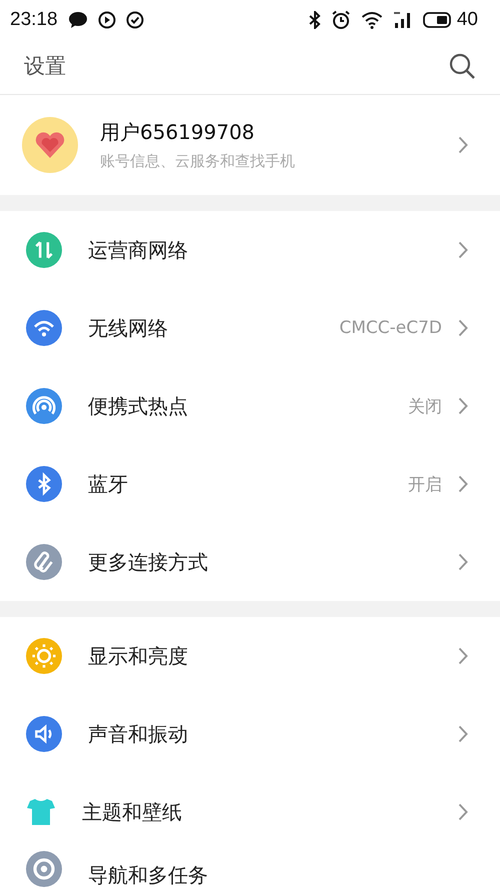 Image resolution: width=500 pixels, height=889 pixels. Describe the element at coordinates (250, 406) in the screenshot. I see `settings-item: 便携式热点 关闭` at that location.